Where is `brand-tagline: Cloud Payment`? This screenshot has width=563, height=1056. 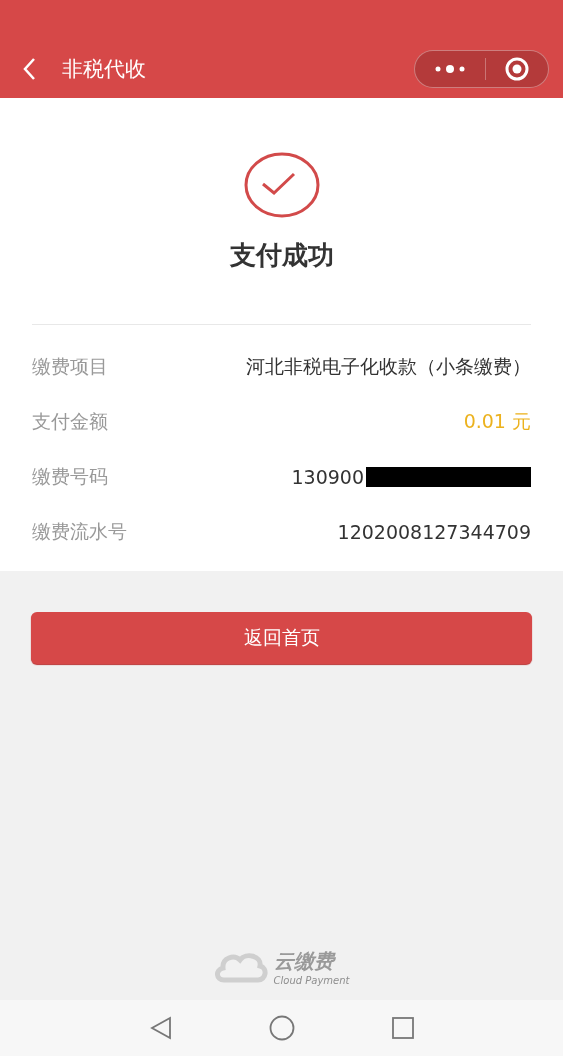
brand-tagline: Cloud Payment is located at coordinates (311, 980).